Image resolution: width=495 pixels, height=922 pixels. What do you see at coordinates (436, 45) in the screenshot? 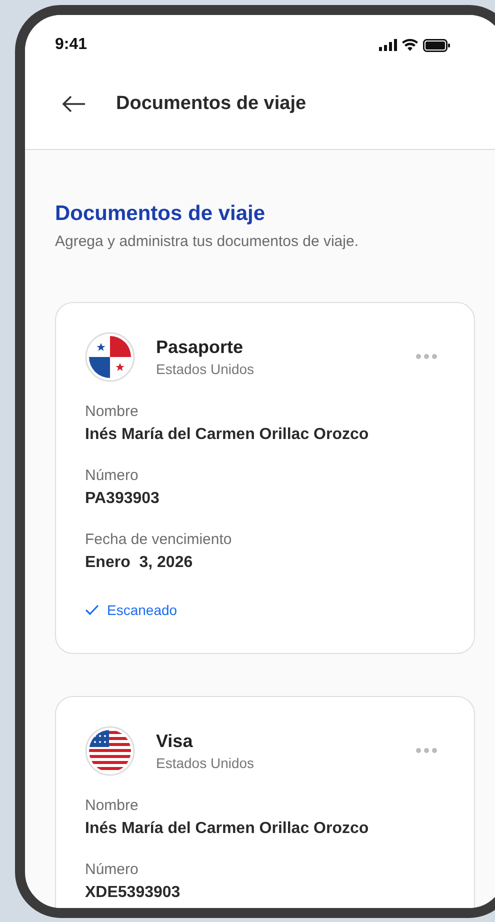
I see `battery-icon` at bounding box center [436, 45].